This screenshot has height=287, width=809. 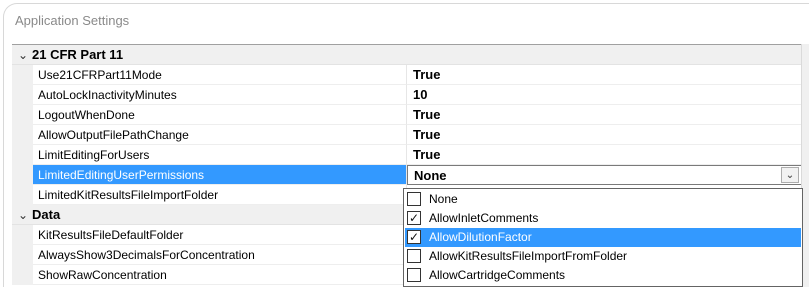 I want to click on property-name: LimitEditingForUsers, so click(x=220, y=155).